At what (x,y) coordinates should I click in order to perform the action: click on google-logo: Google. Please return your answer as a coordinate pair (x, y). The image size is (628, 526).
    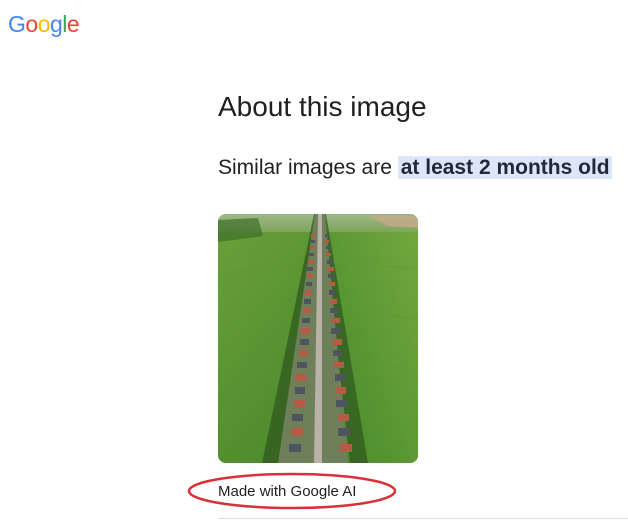
    Looking at the image, I should click on (44, 24).